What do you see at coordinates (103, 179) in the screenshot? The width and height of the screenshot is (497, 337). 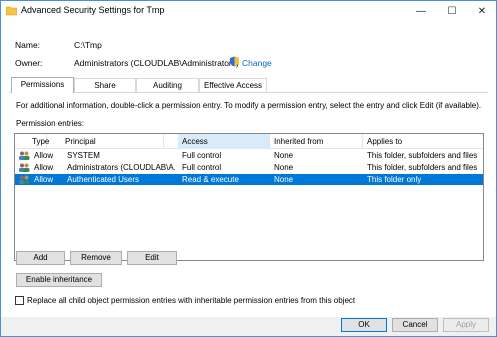 I see `row-principal: Authenticated Users` at bounding box center [103, 179].